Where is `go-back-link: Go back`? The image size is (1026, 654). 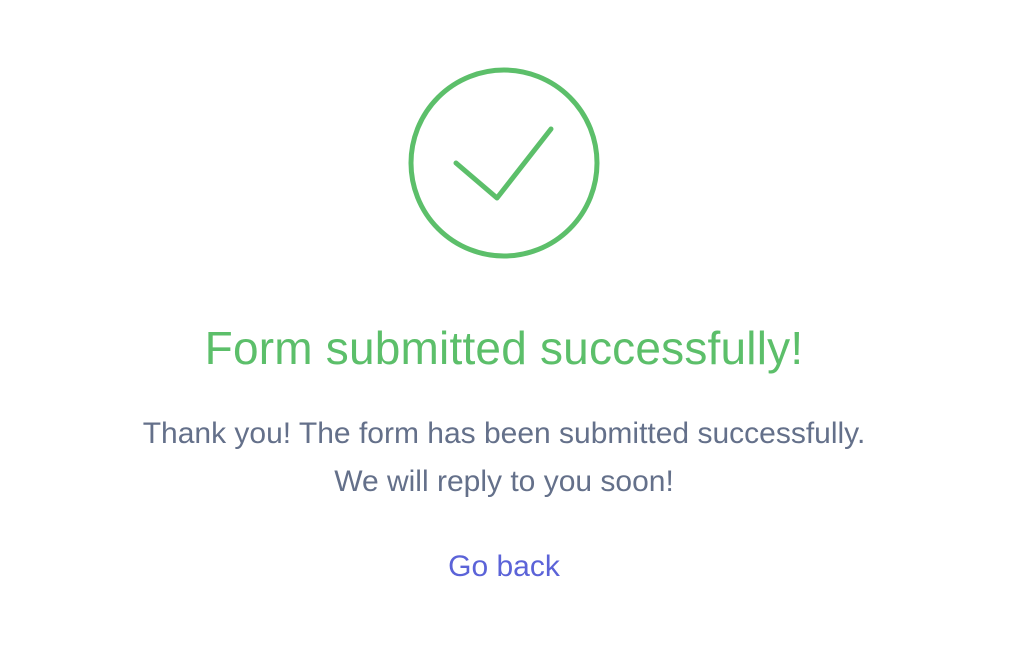 go-back-link: Go back is located at coordinates (504, 566).